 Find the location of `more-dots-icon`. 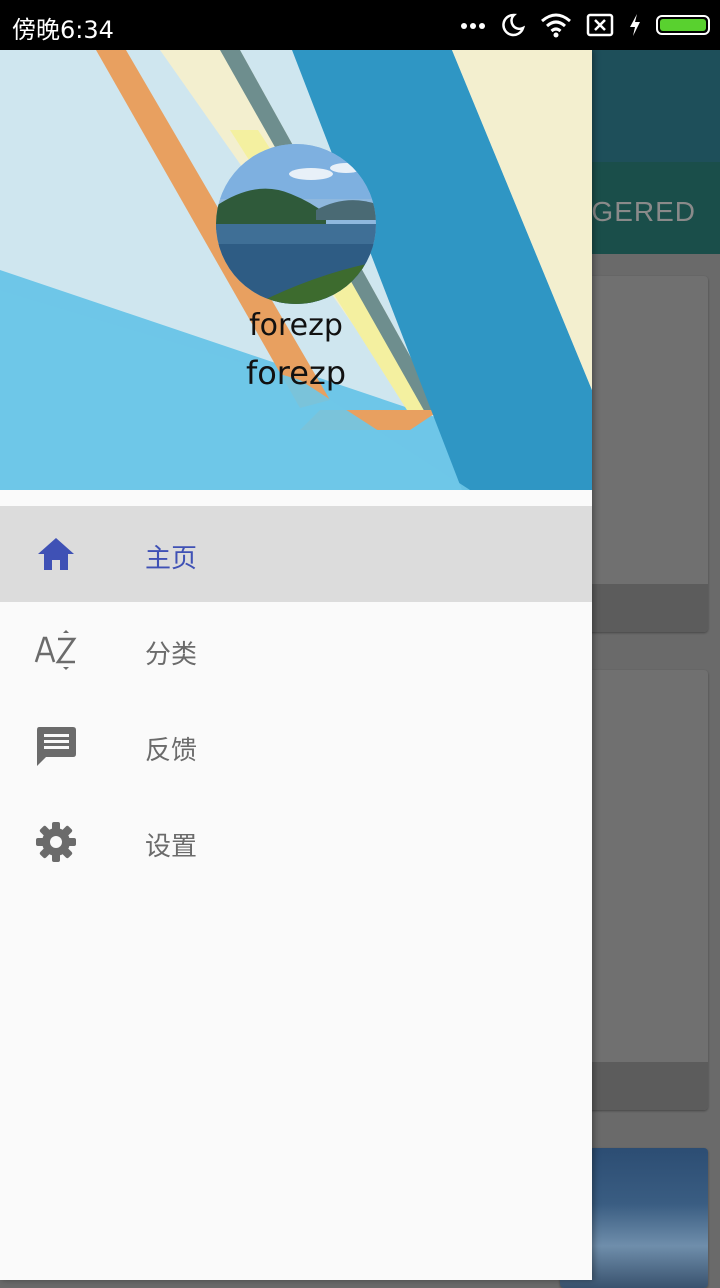

more-dots-icon is located at coordinates (473, 25).